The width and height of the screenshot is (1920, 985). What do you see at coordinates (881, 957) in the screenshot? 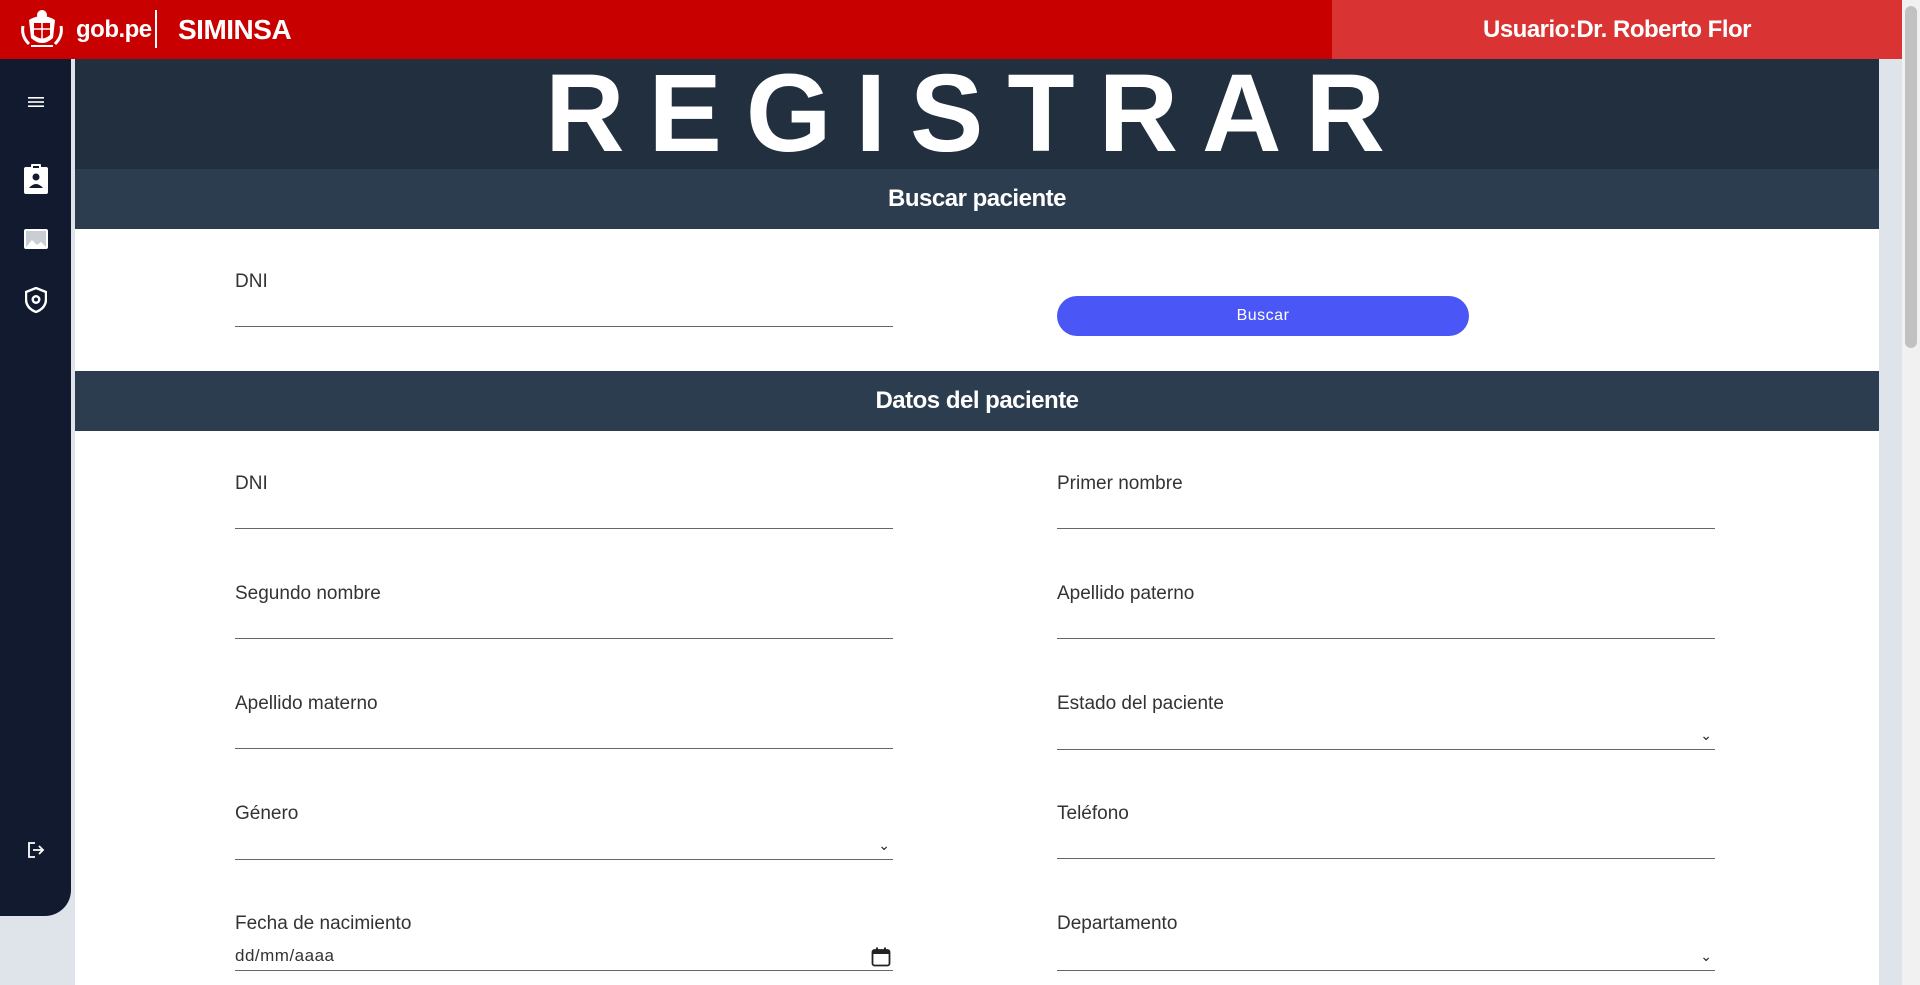
I see `calendar-icon` at bounding box center [881, 957].